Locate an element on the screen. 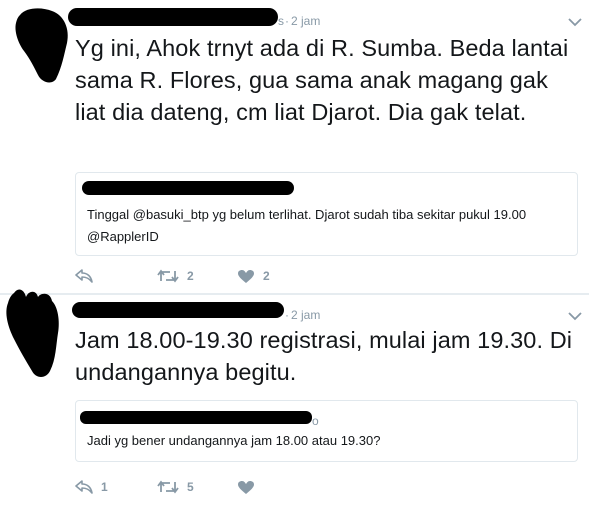 The width and height of the screenshot is (589, 508). quote-handle-tail: o is located at coordinates (315, 421).